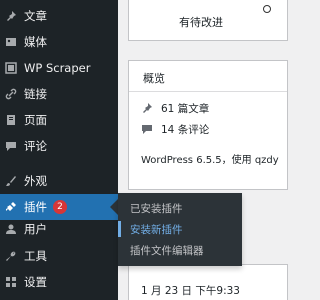 The width and height of the screenshot is (320, 300). I want to click on sidebar-item-tools: 工具, so click(59, 256).